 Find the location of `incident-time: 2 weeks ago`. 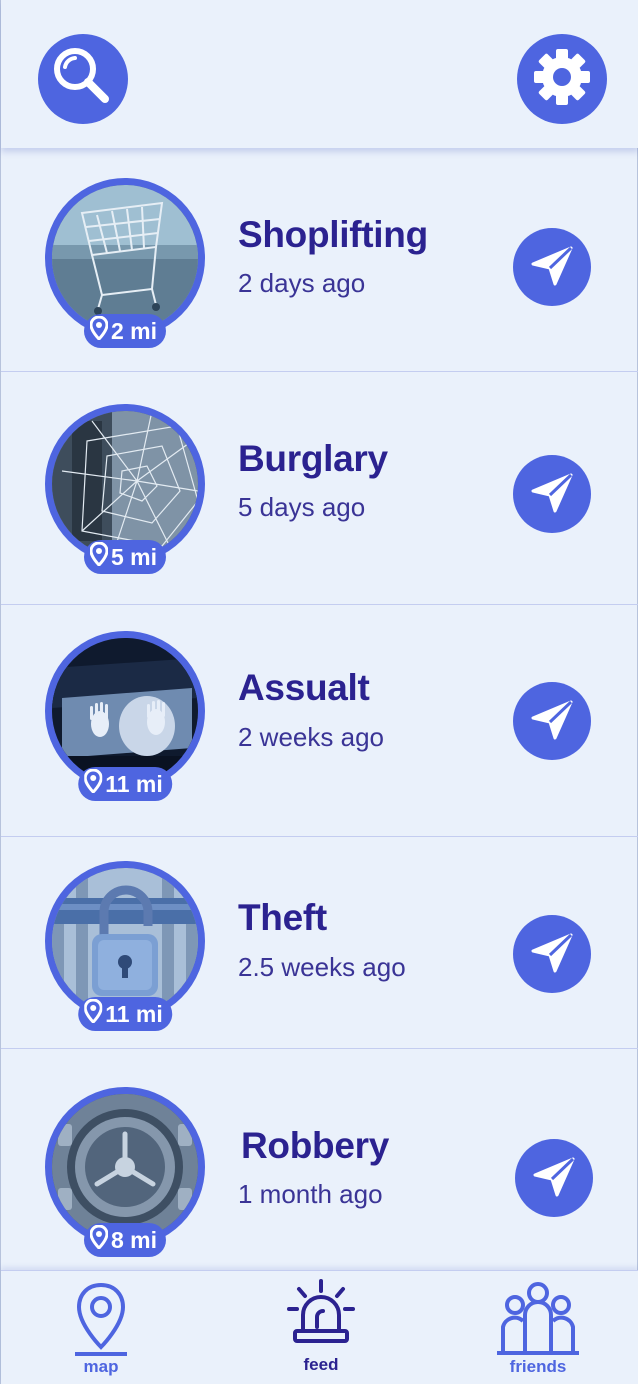

incident-time: 2 weeks ago is located at coordinates (311, 737).